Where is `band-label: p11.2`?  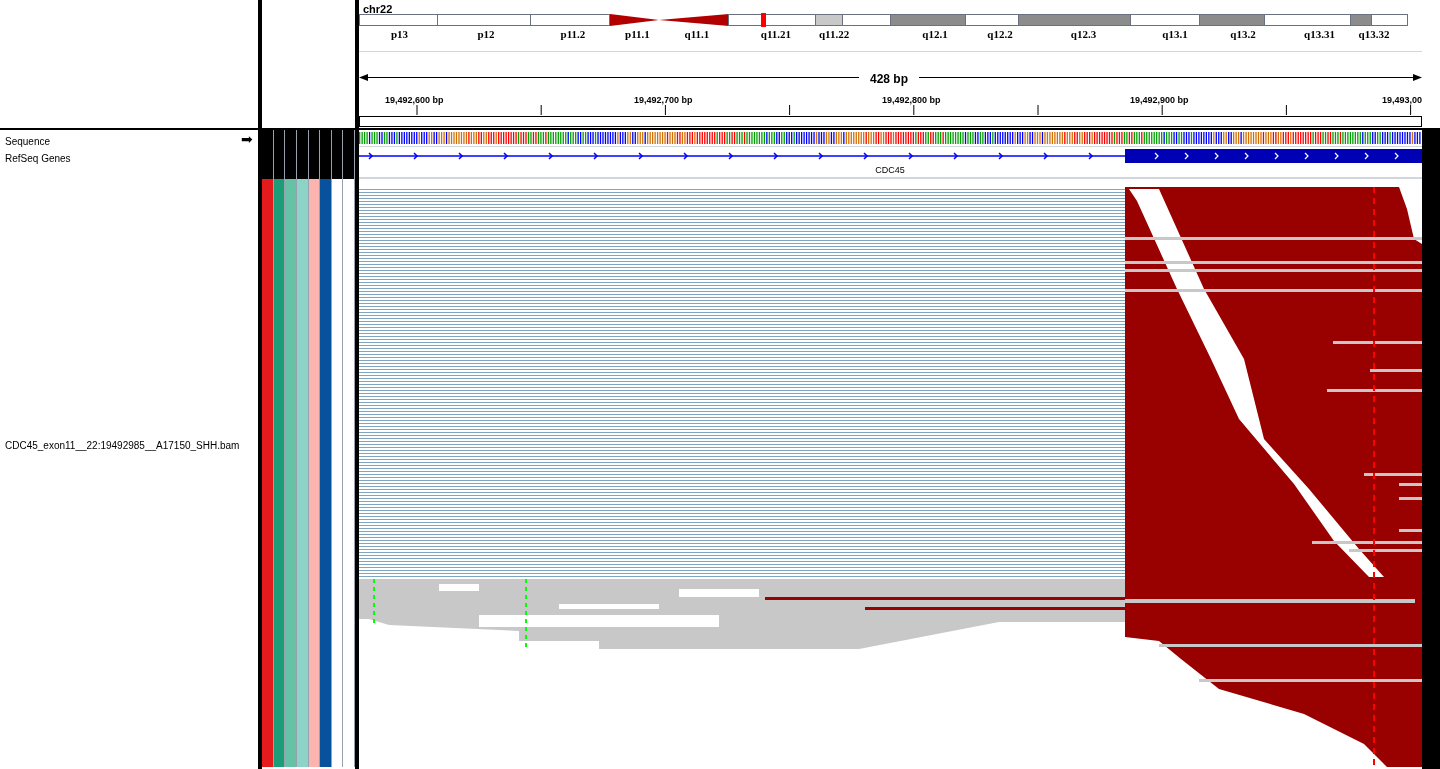 band-label: p11.2 is located at coordinates (573, 34).